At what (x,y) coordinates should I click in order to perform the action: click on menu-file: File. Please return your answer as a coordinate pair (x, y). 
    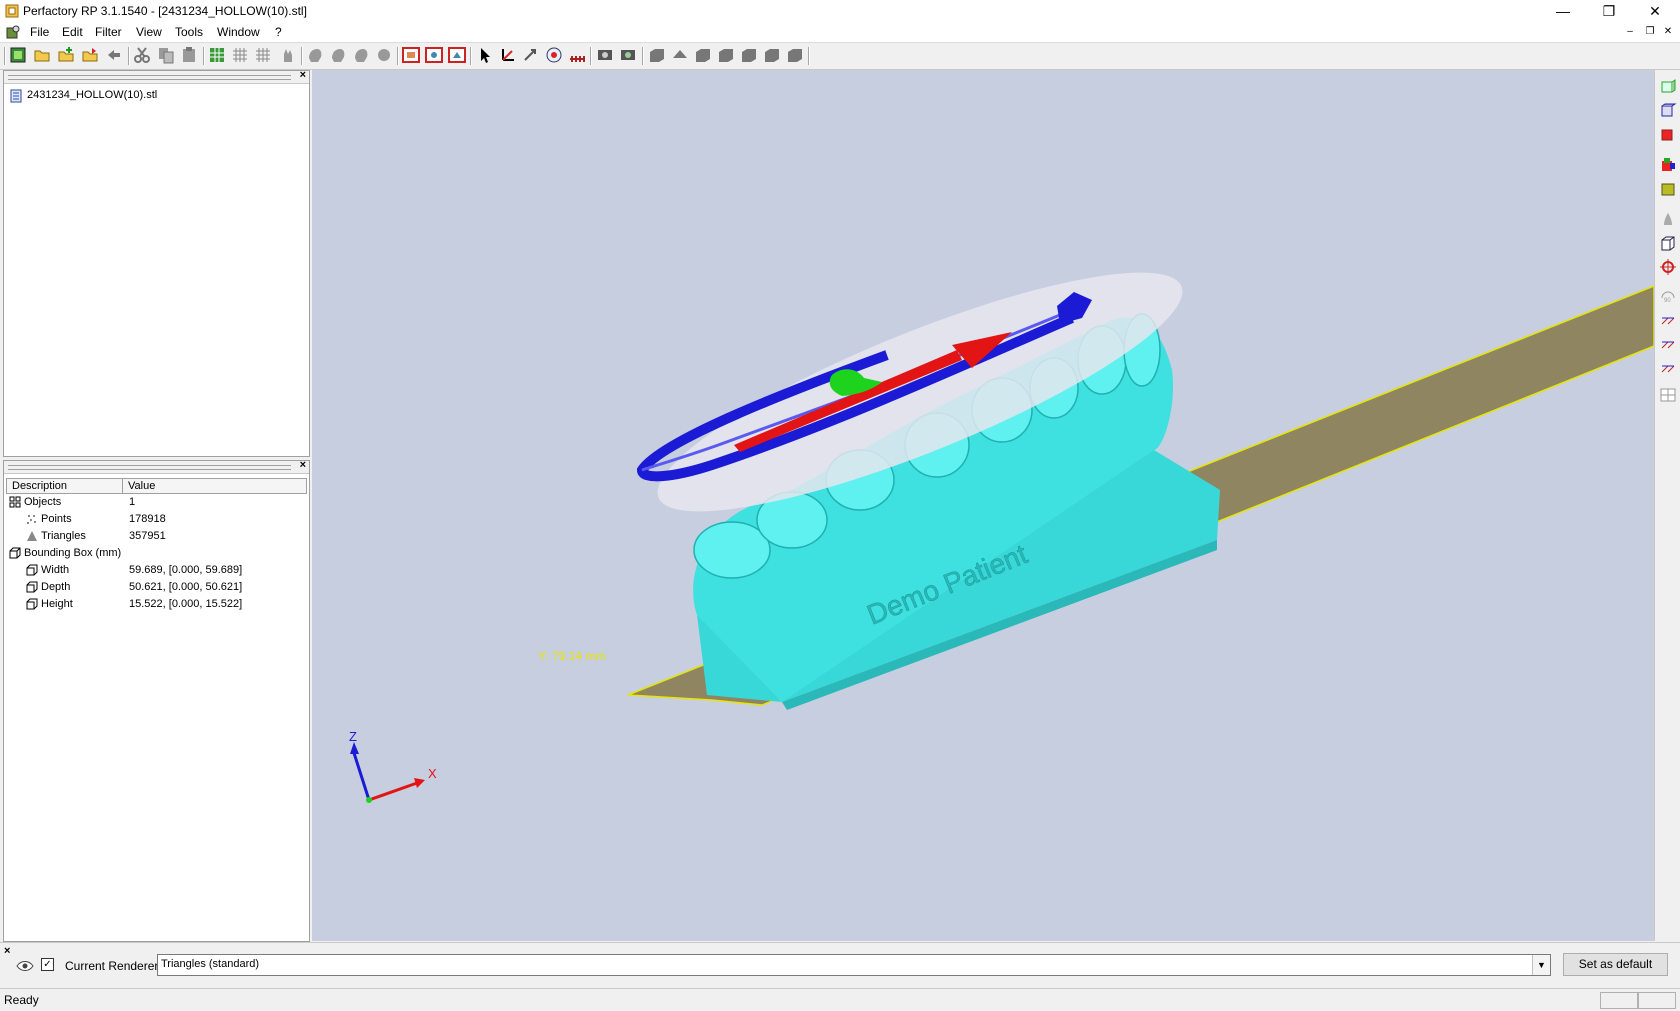
    Looking at the image, I should click on (39, 32).